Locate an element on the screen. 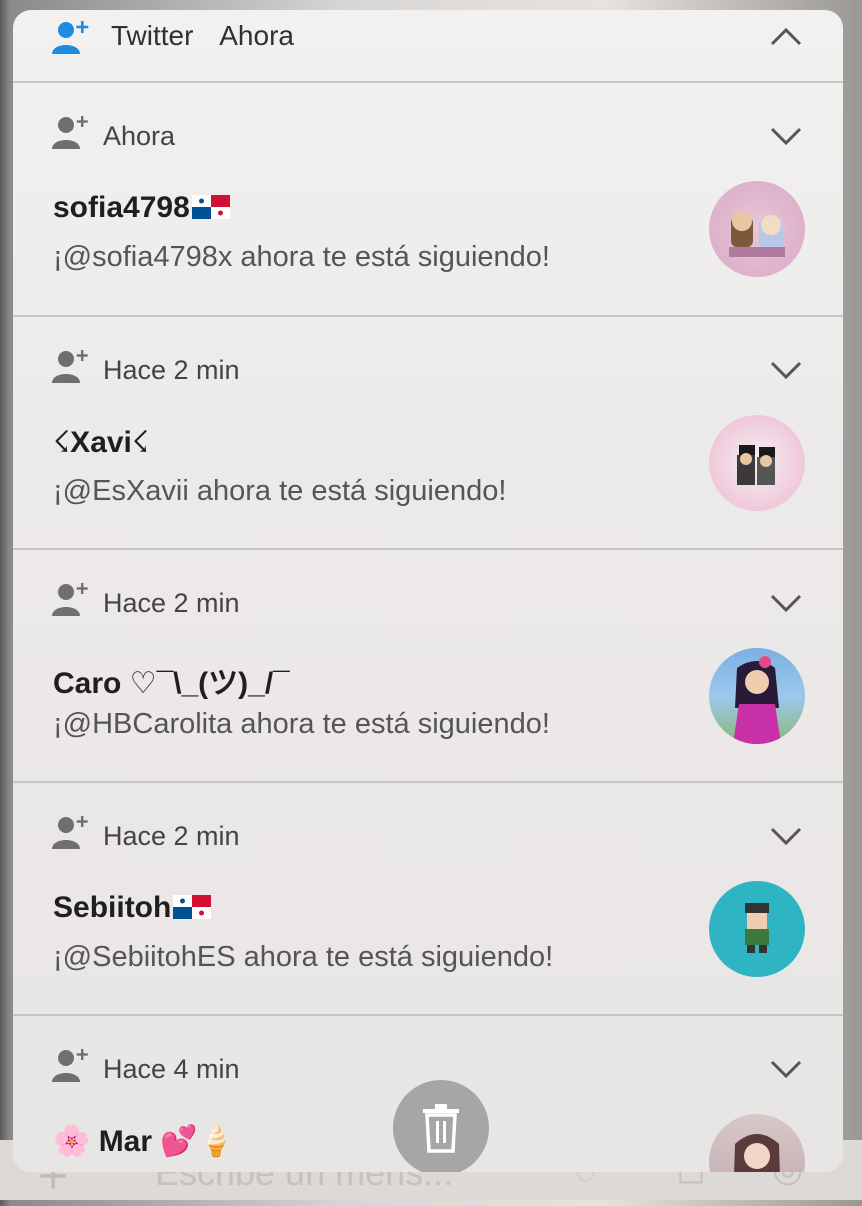 The width and height of the screenshot is (862, 1206). notification-message: ¡@sofia4798x ahora te está siguiendo! is located at coordinates (301, 257).